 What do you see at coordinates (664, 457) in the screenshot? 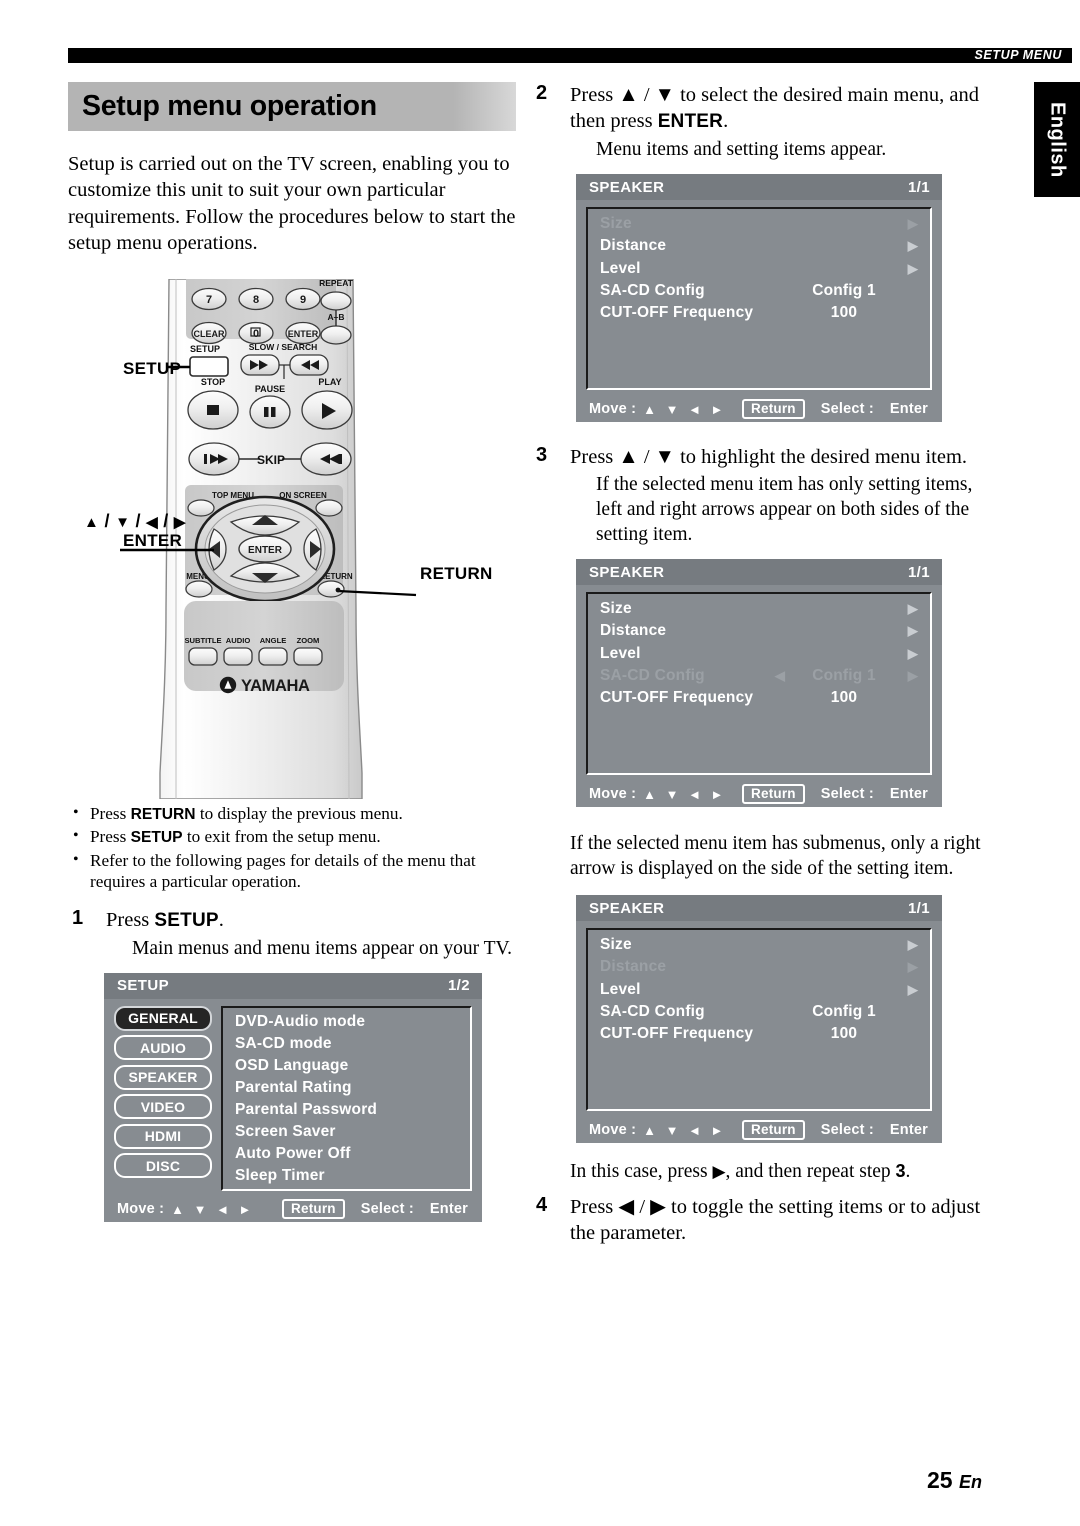
I see `down-arrow-icon: ▼` at bounding box center [664, 457].